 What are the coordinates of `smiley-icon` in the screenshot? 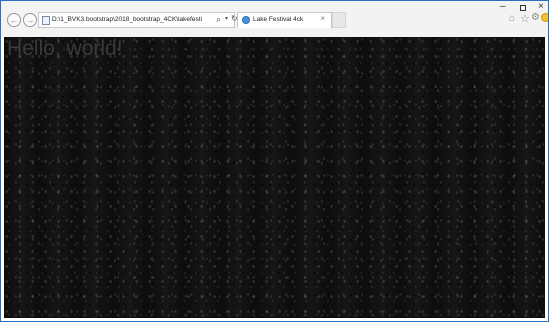 It's located at (544, 17).